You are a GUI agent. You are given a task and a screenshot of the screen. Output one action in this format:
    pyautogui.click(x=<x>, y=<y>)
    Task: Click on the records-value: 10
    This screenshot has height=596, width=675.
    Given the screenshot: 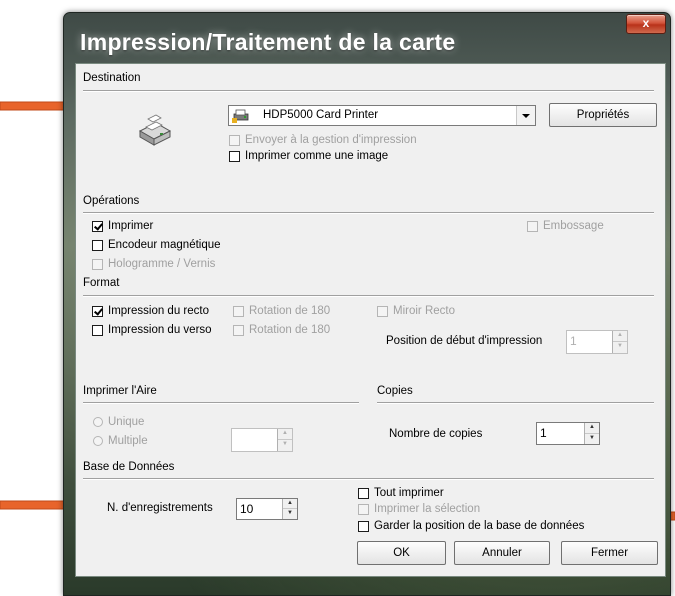 What is the action you would take?
    pyautogui.click(x=247, y=509)
    